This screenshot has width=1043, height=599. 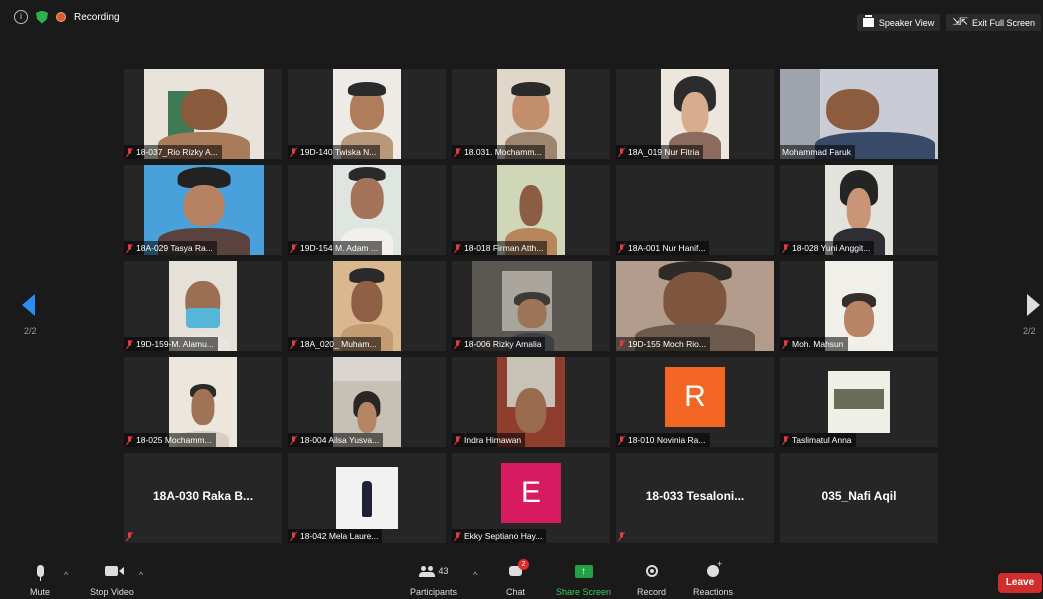 What do you see at coordinates (868, 21) in the screenshot?
I see `speaker-view-icon` at bounding box center [868, 21].